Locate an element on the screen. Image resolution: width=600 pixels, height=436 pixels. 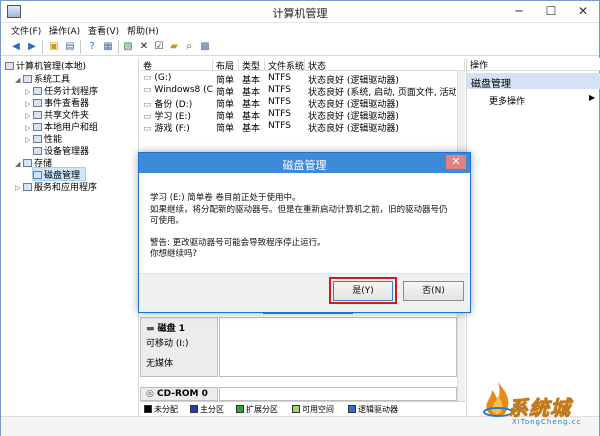
no-button: 否(N) is located at coordinates (433, 291).